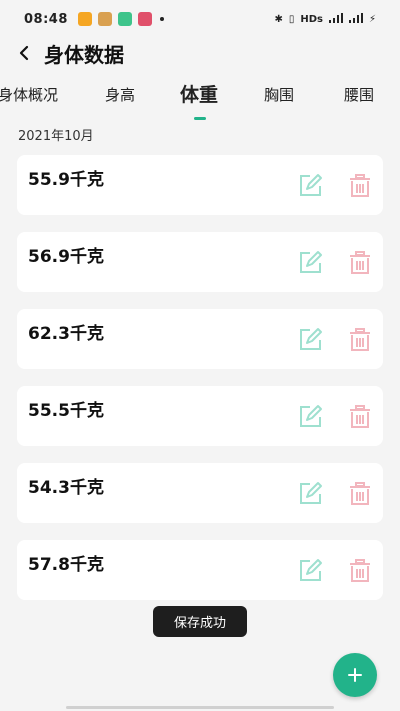  What do you see at coordinates (66, 411) in the screenshot?
I see `weight-value: 55.5千克` at bounding box center [66, 411].